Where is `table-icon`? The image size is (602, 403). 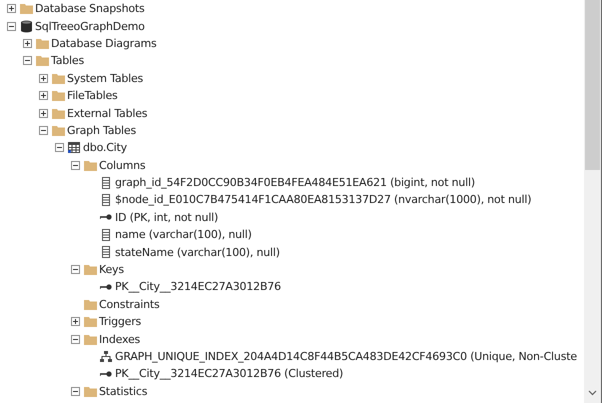
table-icon is located at coordinates (74, 148).